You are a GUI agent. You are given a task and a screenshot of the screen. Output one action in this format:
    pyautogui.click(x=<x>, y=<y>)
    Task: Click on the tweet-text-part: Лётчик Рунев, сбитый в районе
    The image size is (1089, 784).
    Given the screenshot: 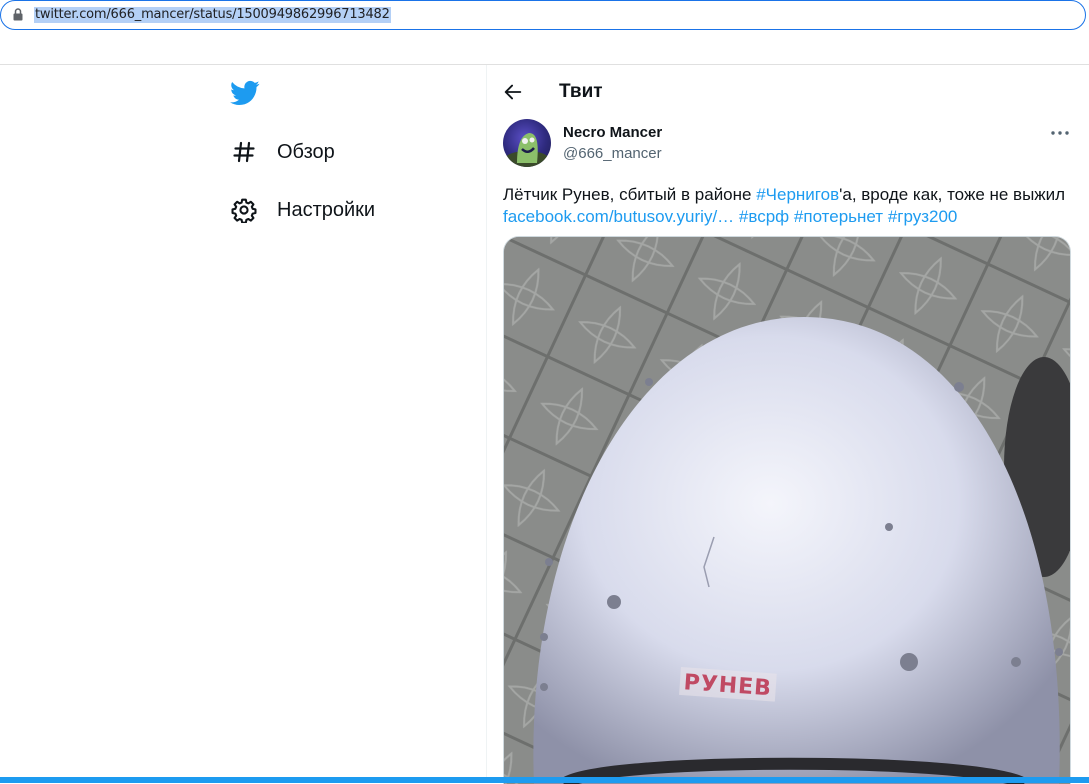 What is the action you would take?
    pyautogui.click(x=630, y=194)
    